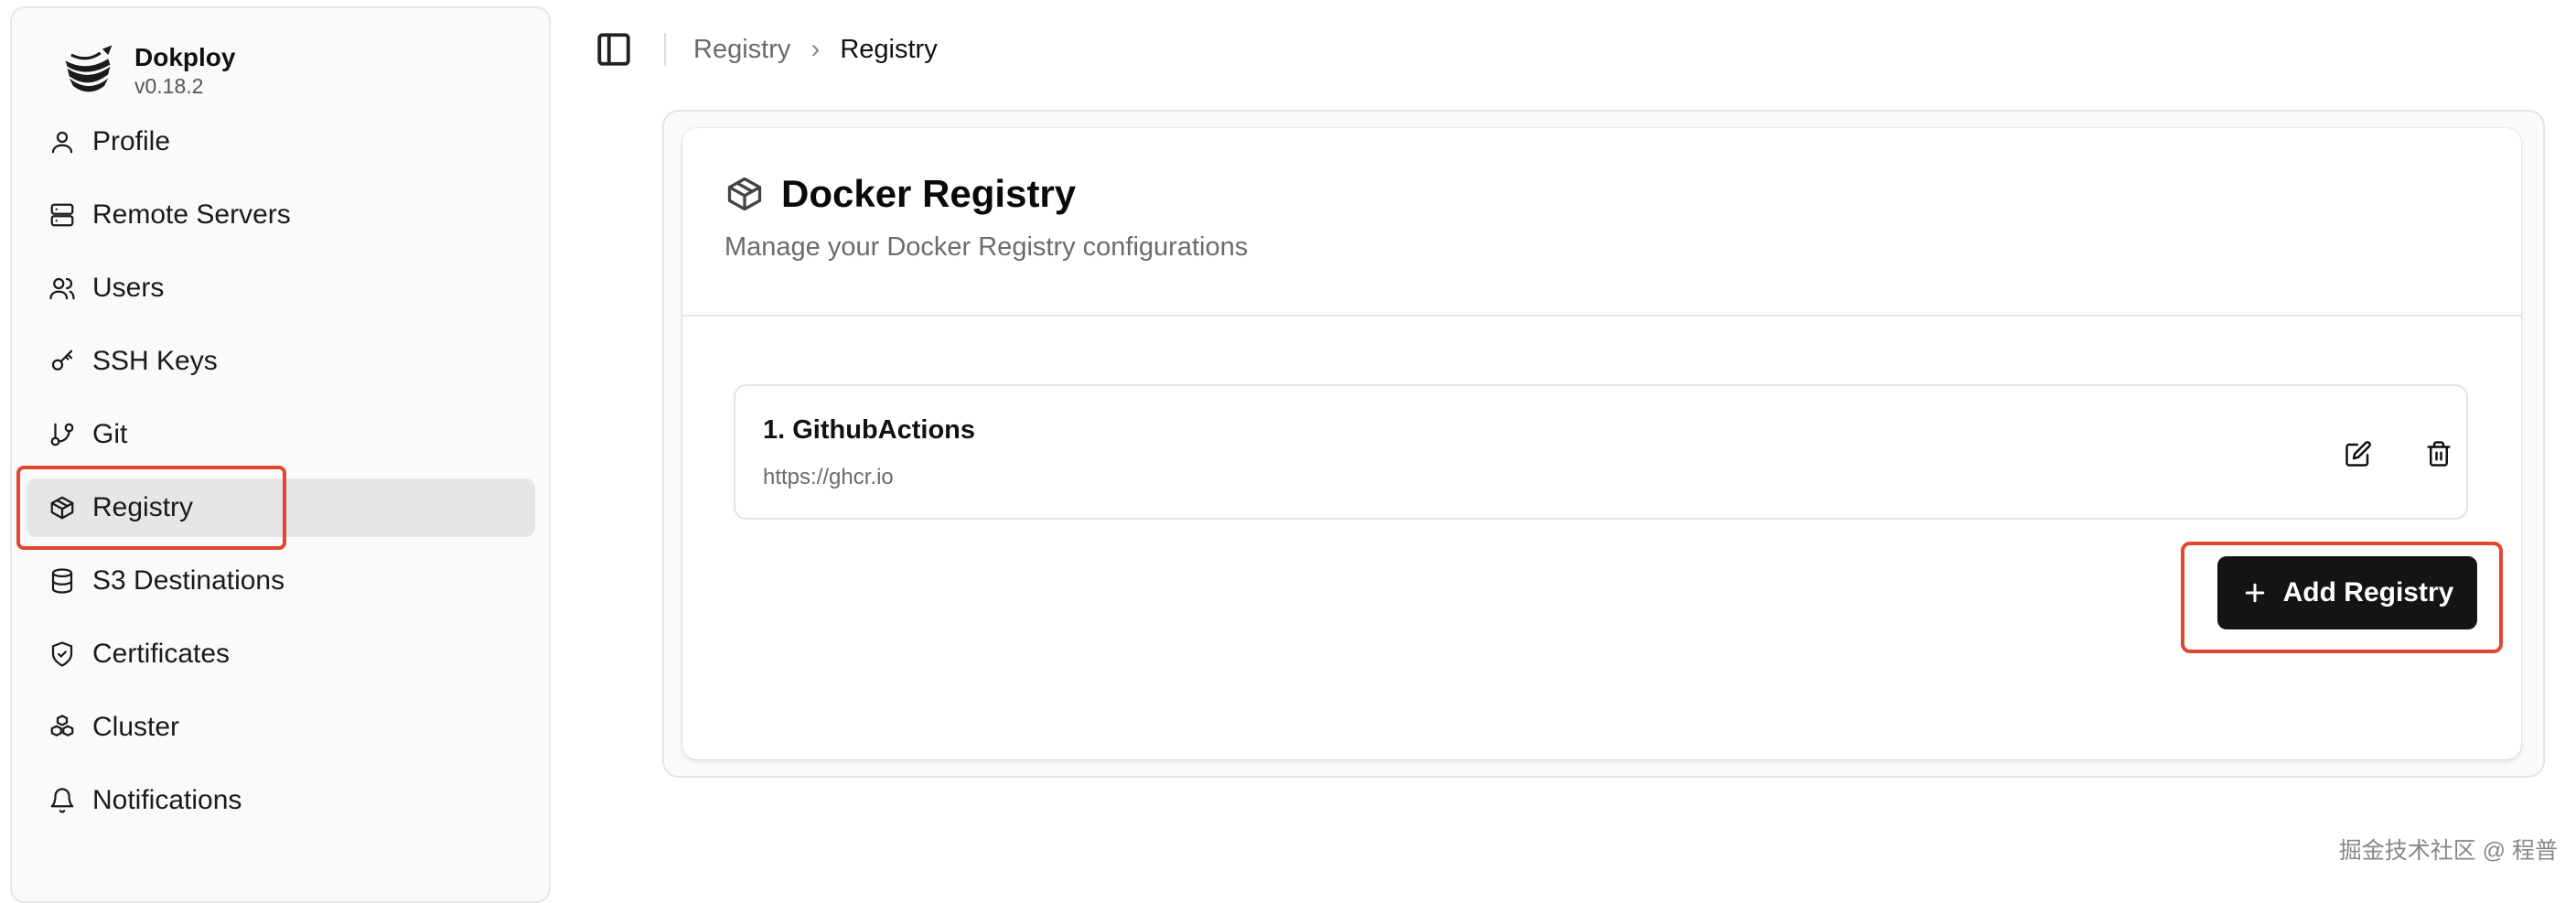 Image resolution: width=2576 pixels, height=903 pixels. I want to click on topbar-divider, so click(665, 49).